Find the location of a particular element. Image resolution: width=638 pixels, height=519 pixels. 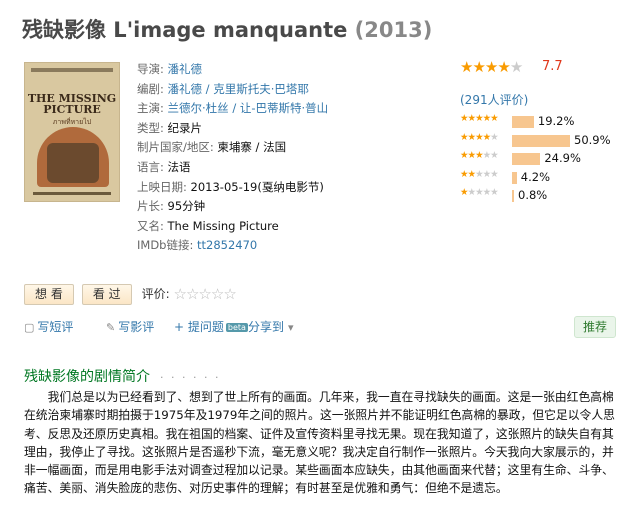

info-row: 导演: 潘礼德 is located at coordinates (287, 70).